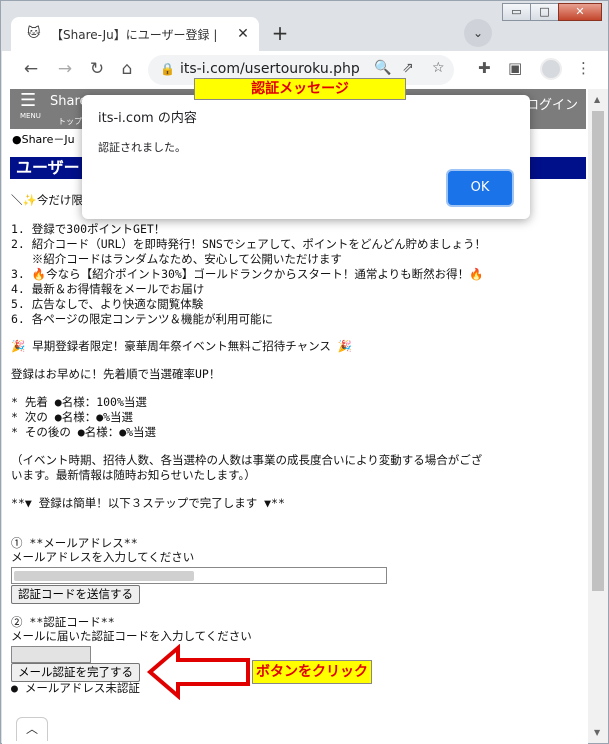  I want to click on tab-title: 【Share-Ju】にユーザー登録 |, so click(134, 34).